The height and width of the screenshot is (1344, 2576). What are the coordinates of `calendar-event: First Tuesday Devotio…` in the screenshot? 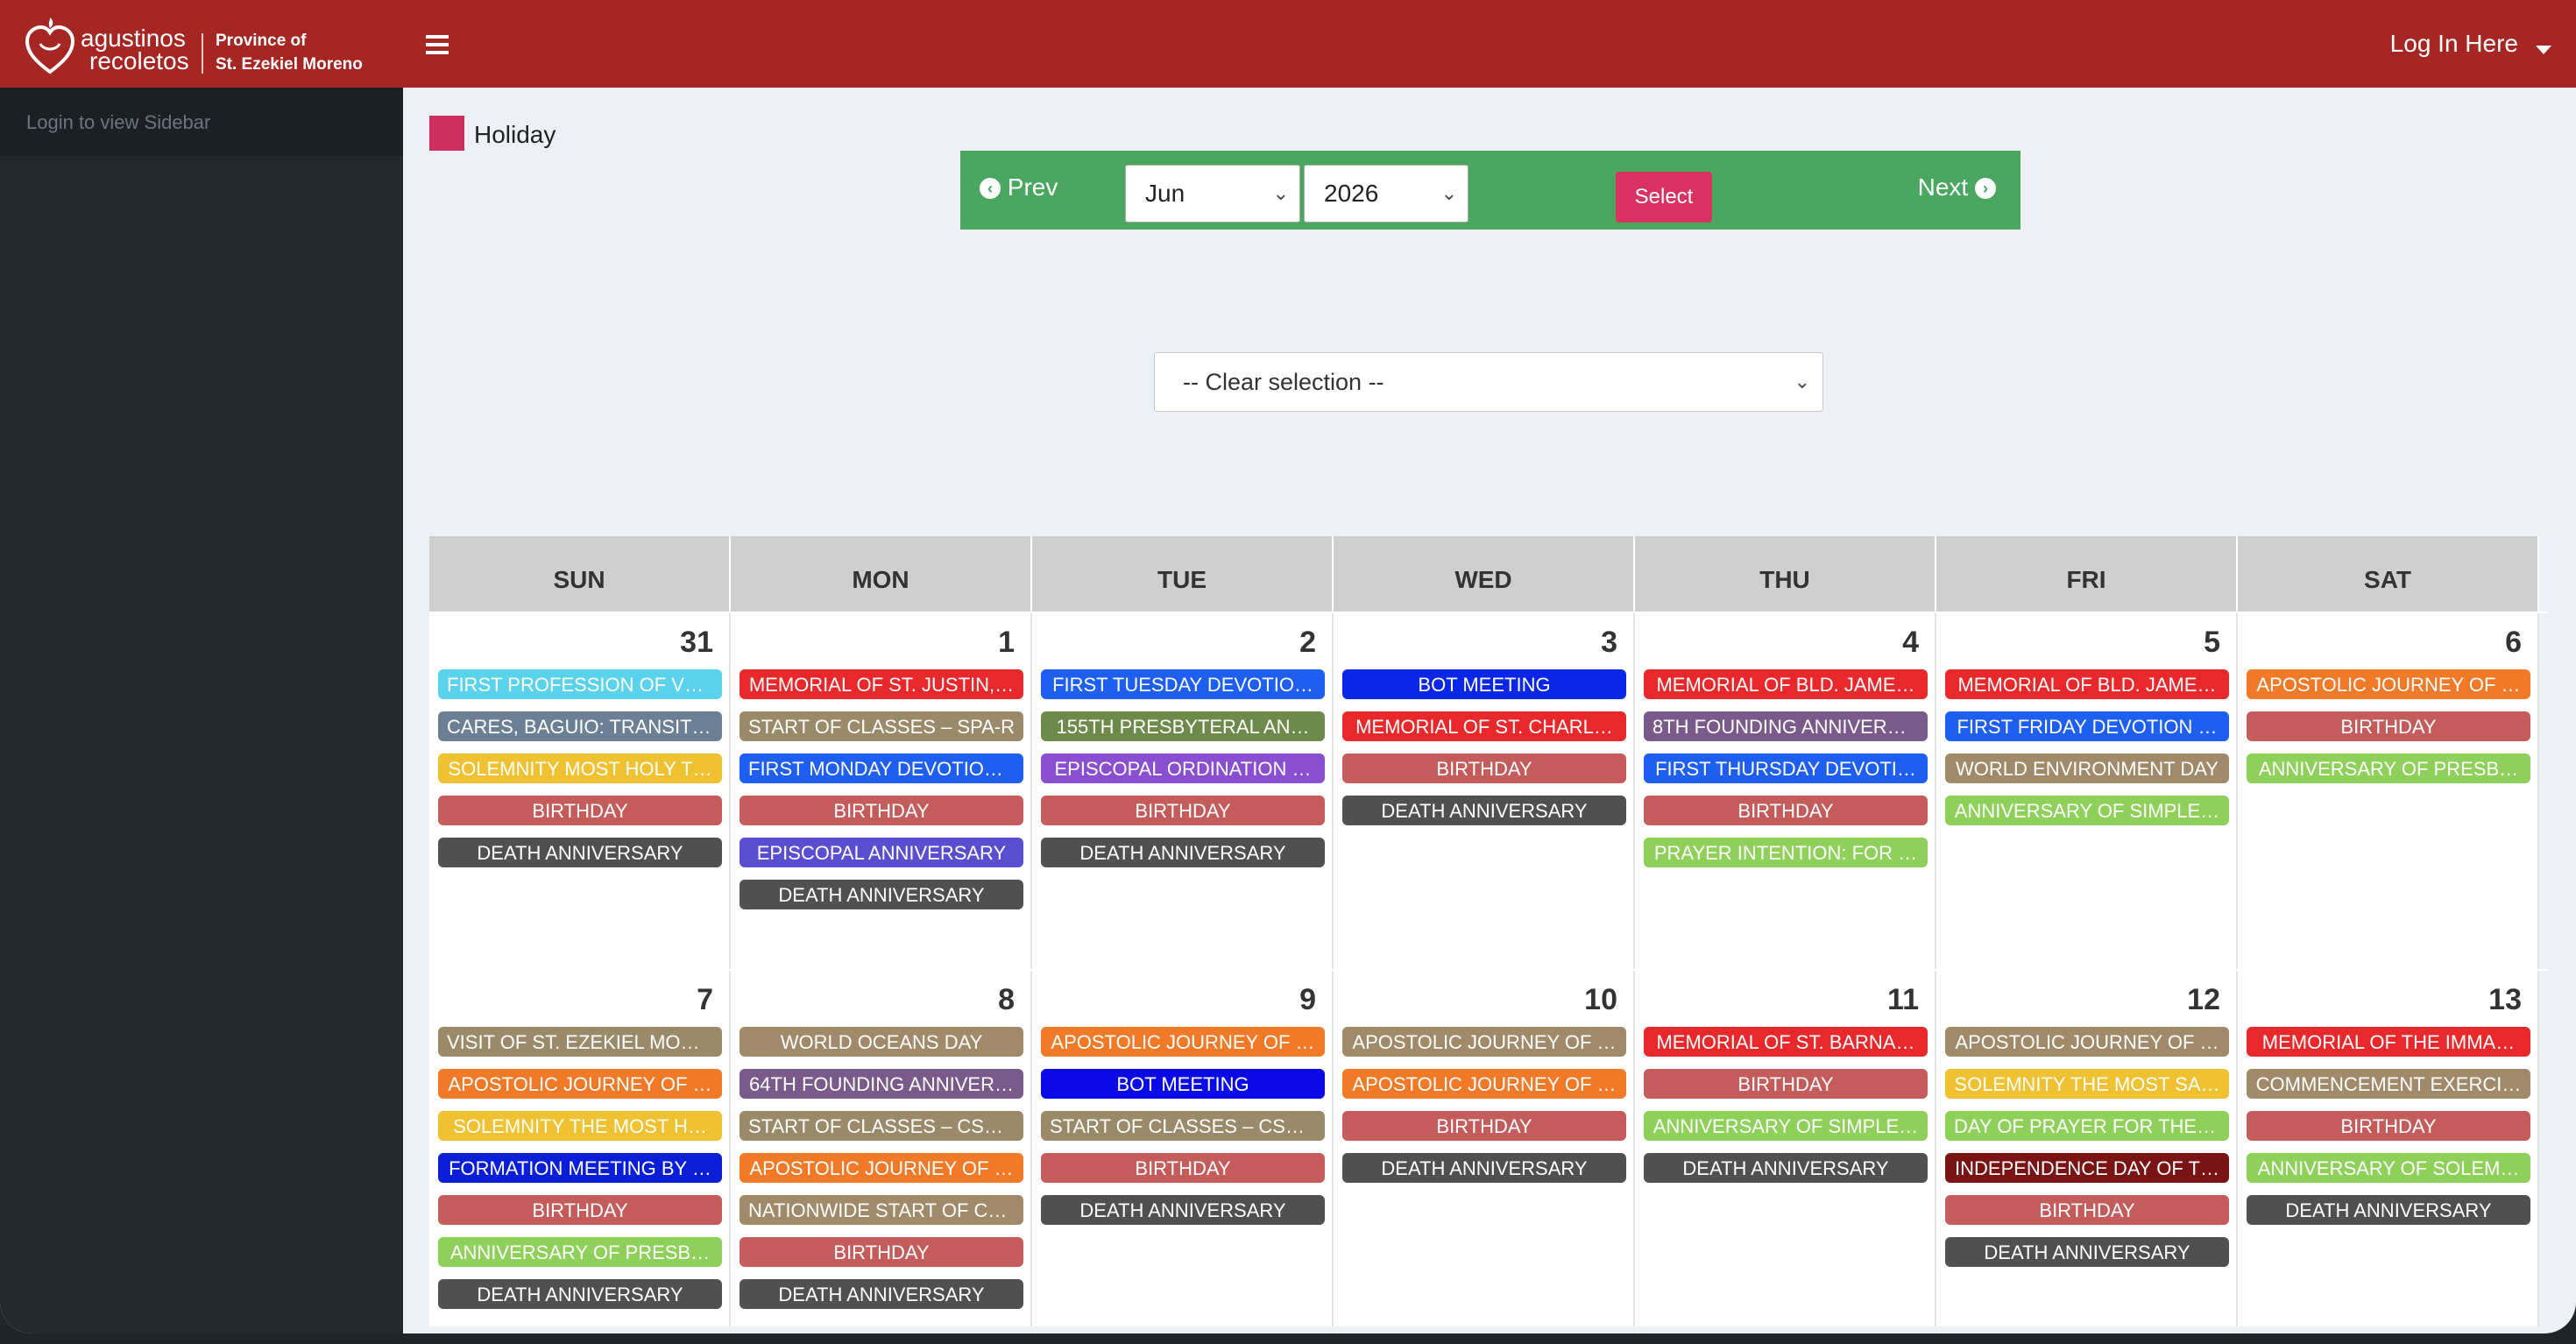 It's located at (1183, 684).